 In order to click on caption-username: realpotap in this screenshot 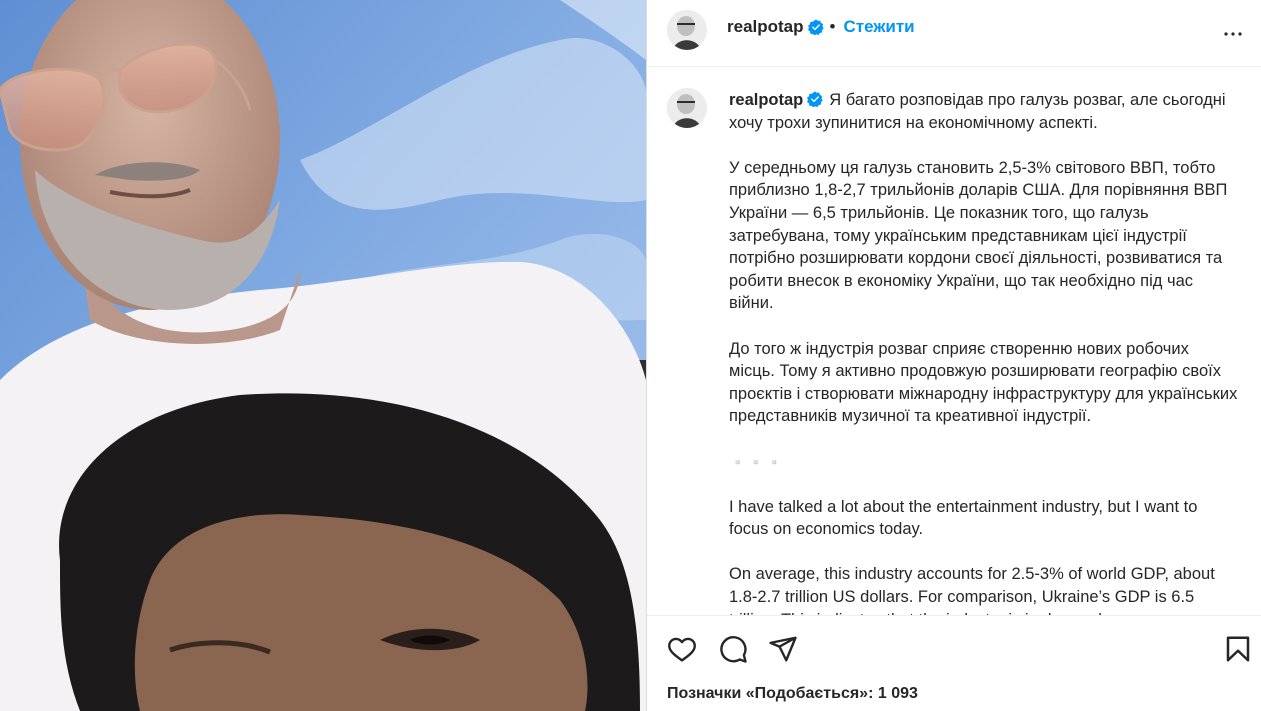, I will do `click(766, 100)`.